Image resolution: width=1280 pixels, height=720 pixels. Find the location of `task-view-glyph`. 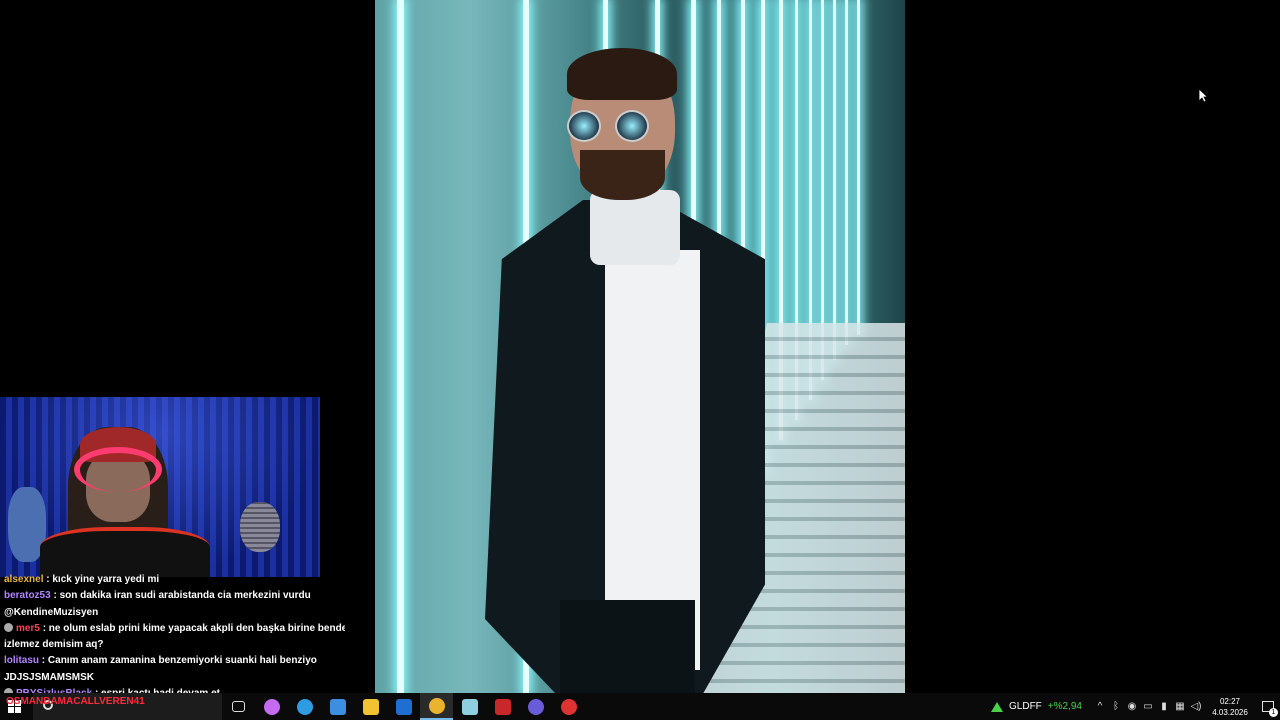

task-view-glyph is located at coordinates (238, 706).